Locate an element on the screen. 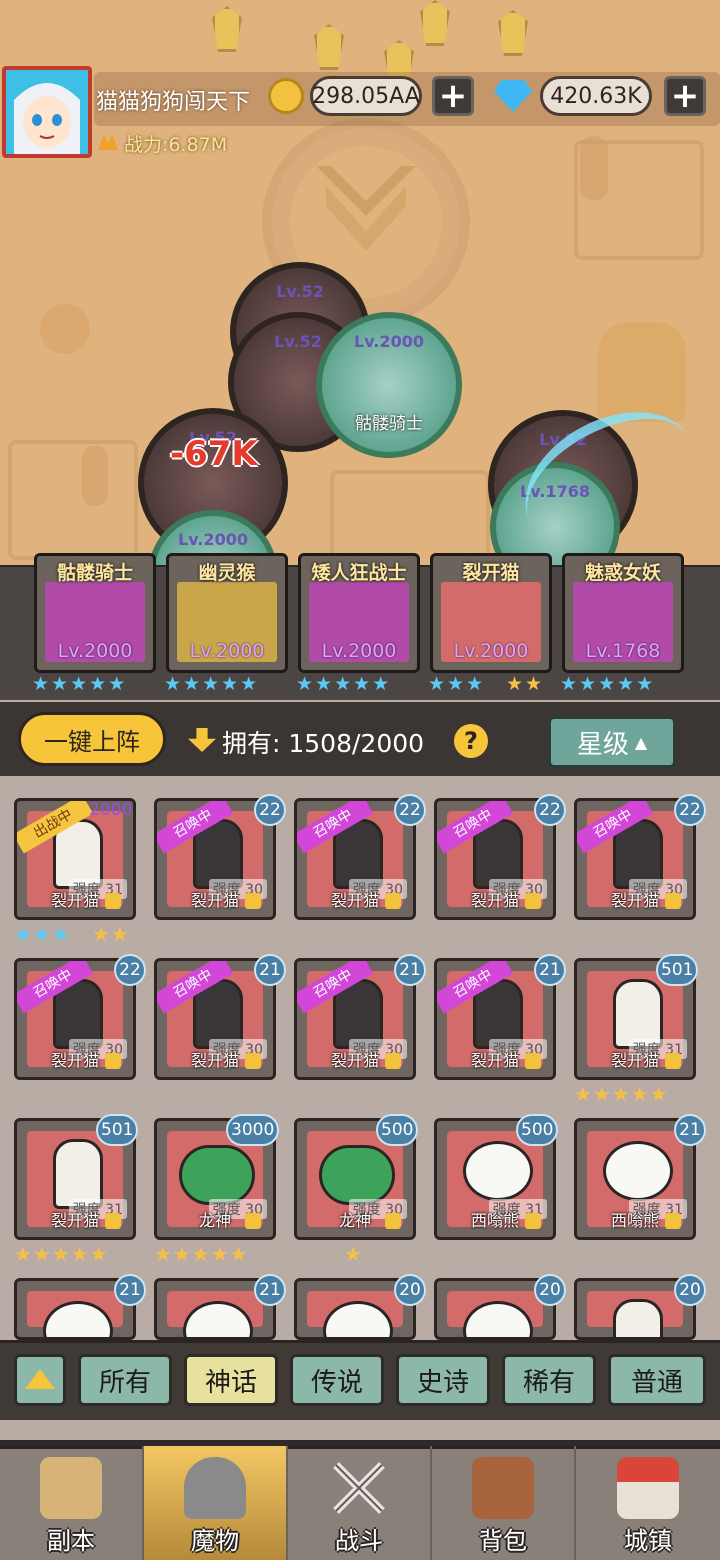  player-avatar is located at coordinates (47, 112).